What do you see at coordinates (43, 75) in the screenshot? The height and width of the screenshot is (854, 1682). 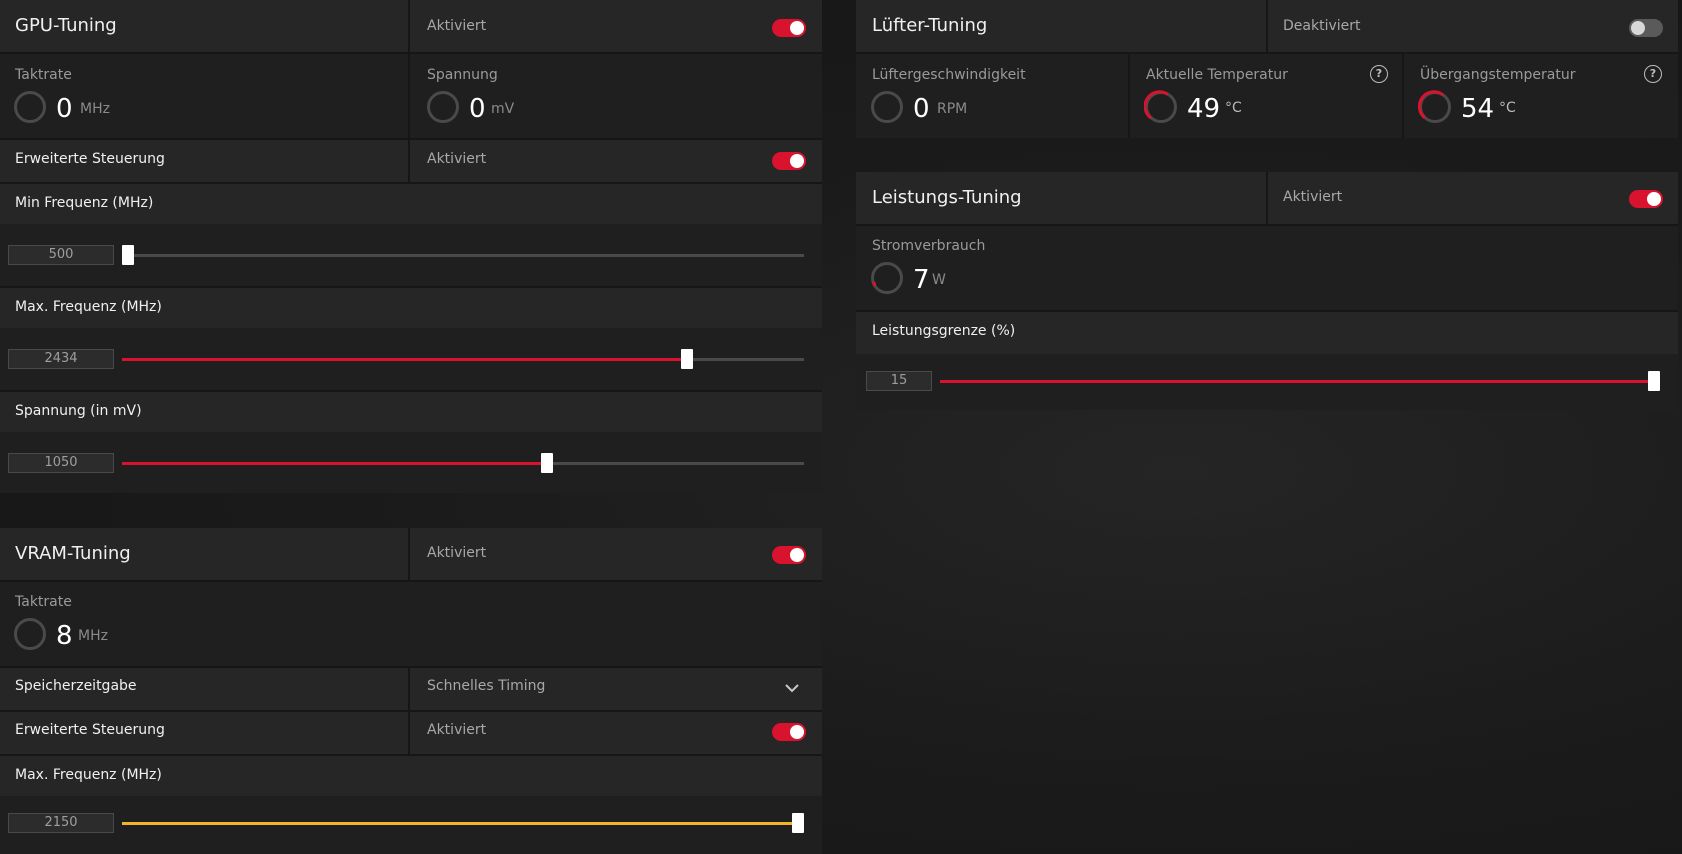 I see `gpu-clock-label: Taktrate` at bounding box center [43, 75].